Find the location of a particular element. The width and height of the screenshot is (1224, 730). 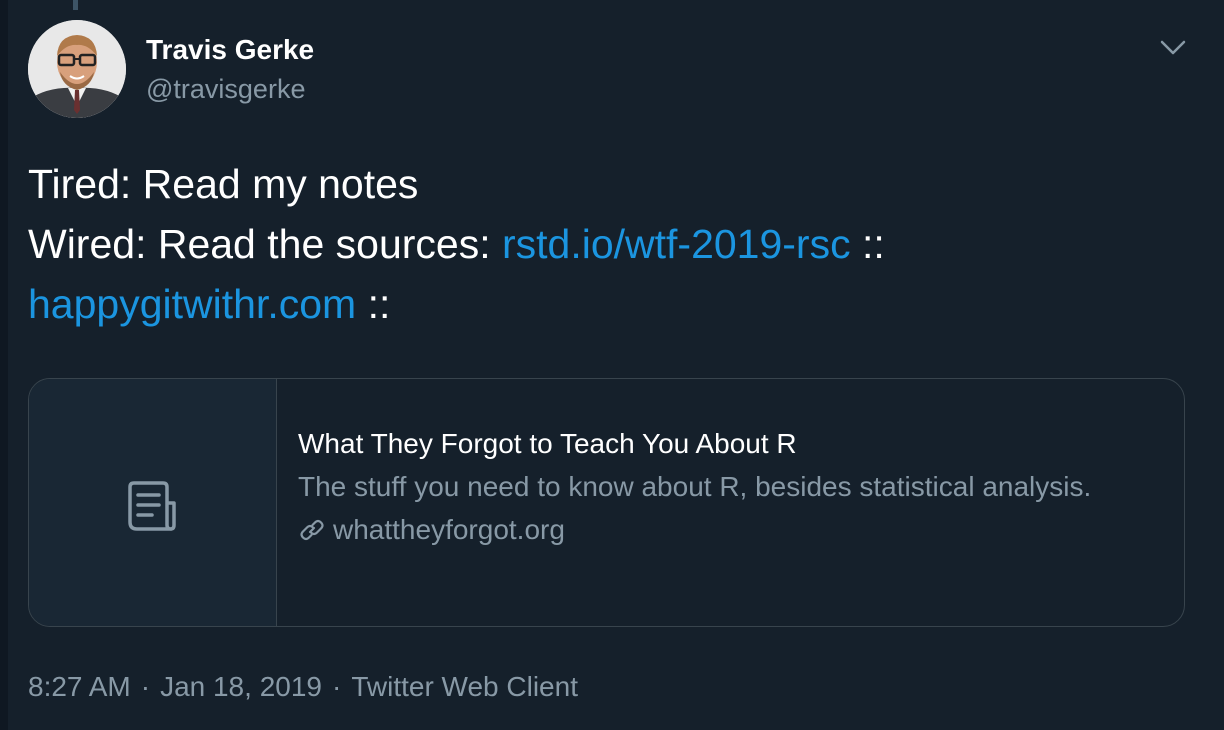

tweet-client: Twitter Web Client is located at coordinates (464, 686).